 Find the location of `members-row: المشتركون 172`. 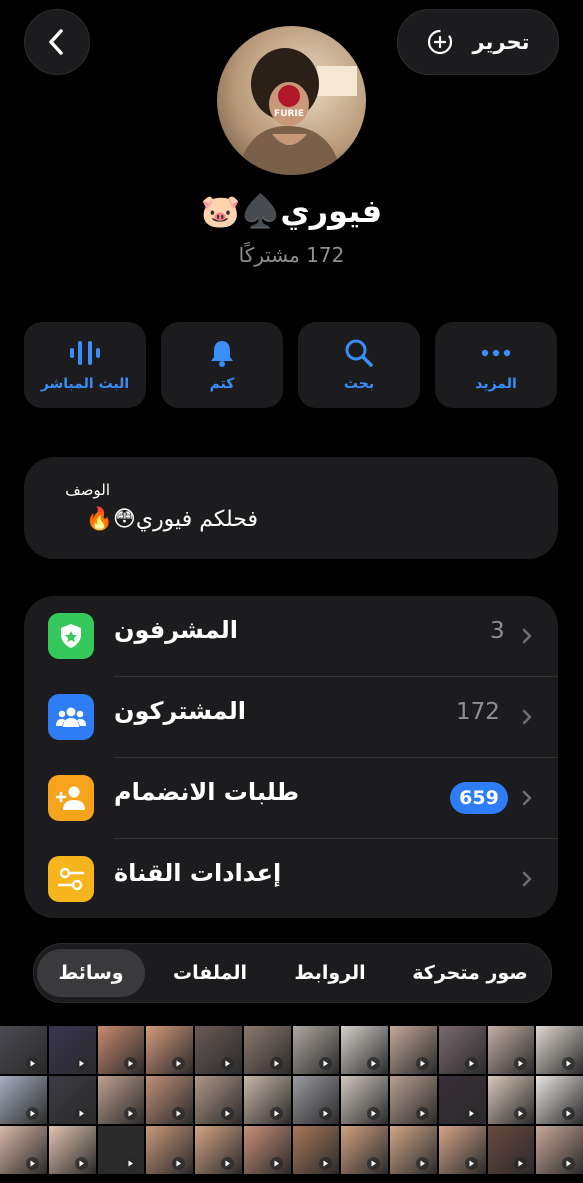

members-row: المشتركون 172 is located at coordinates (291, 717).